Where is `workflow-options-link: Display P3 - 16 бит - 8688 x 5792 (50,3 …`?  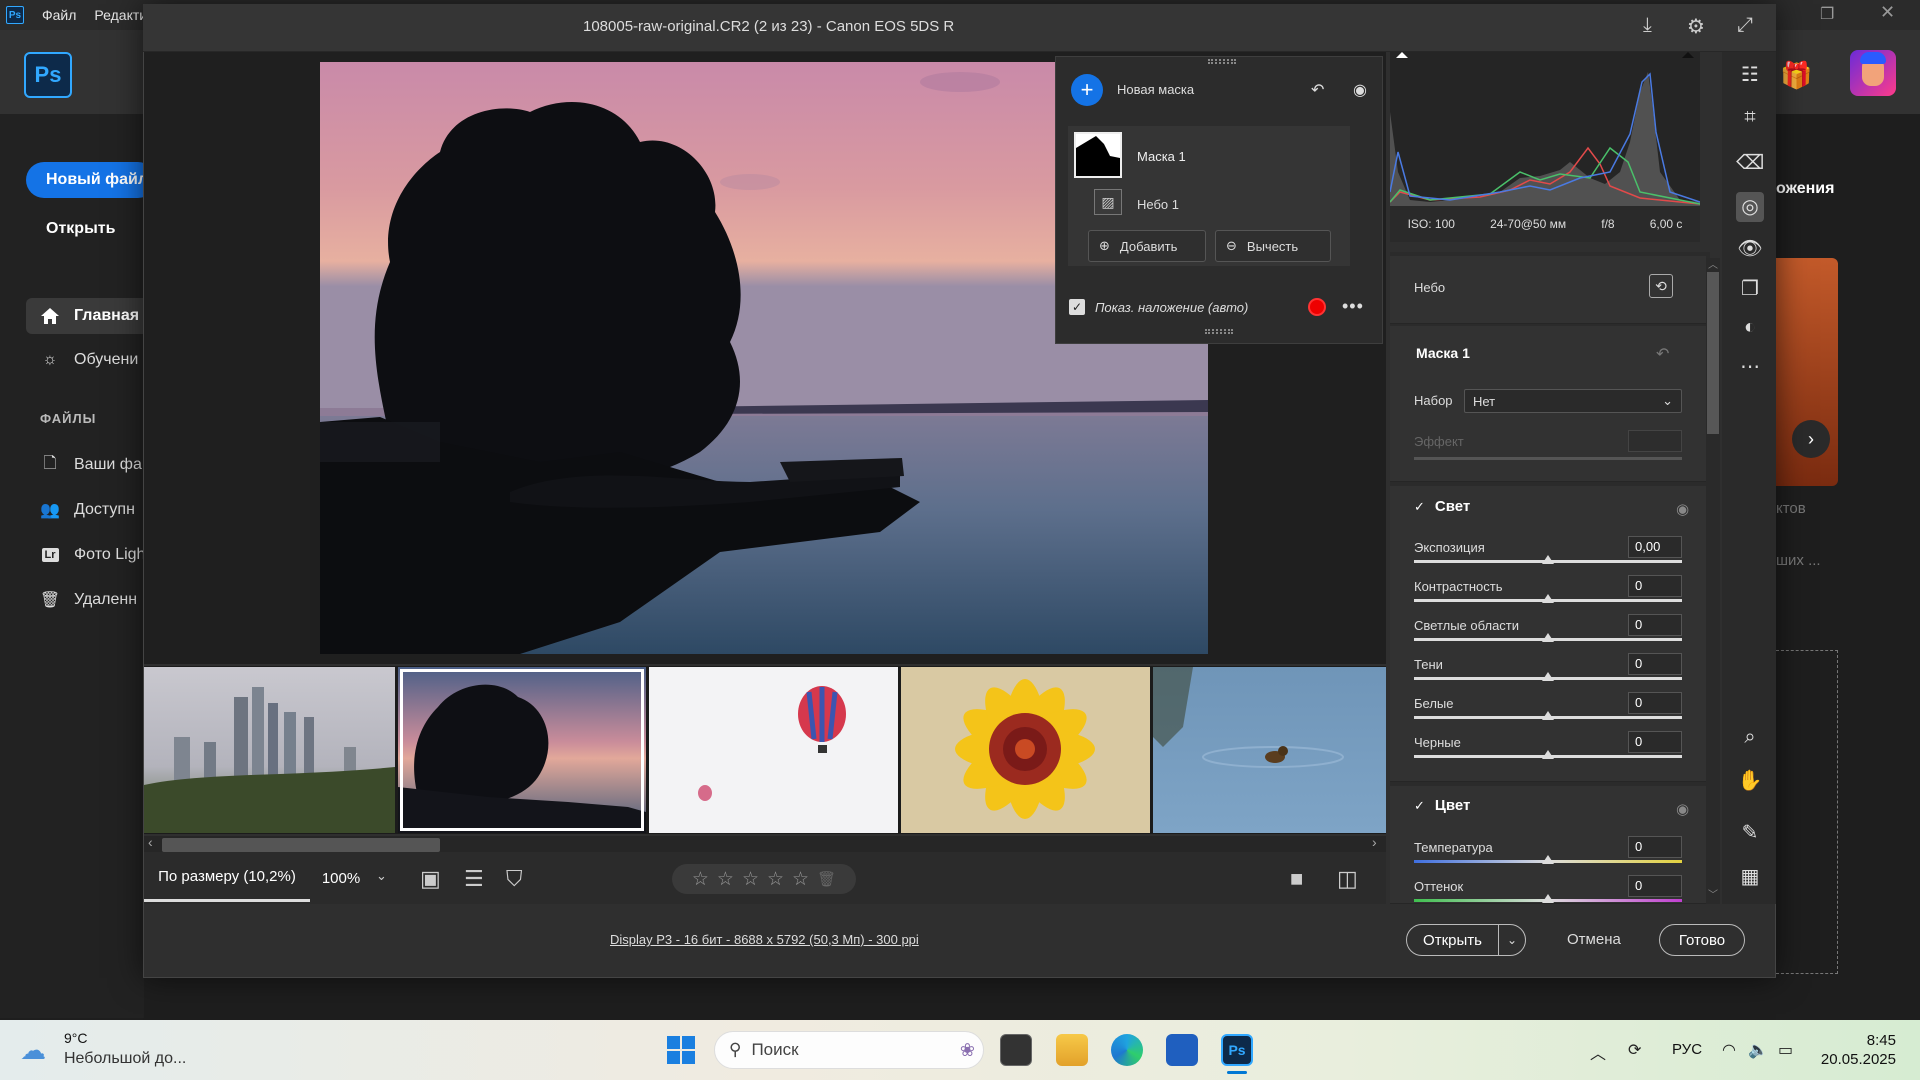 workflow-options-link: Display P3 - 16 бит - 8688 x 5792 (50,3 … is located at coordinates (764, 939).